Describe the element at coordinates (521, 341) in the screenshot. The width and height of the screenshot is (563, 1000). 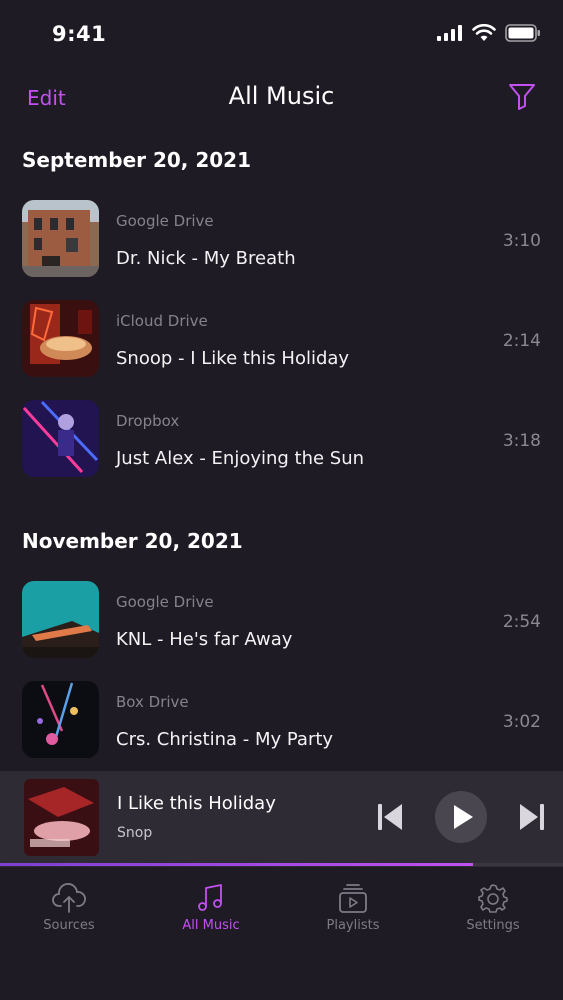
I see `track-duration: 2:14` at that location.